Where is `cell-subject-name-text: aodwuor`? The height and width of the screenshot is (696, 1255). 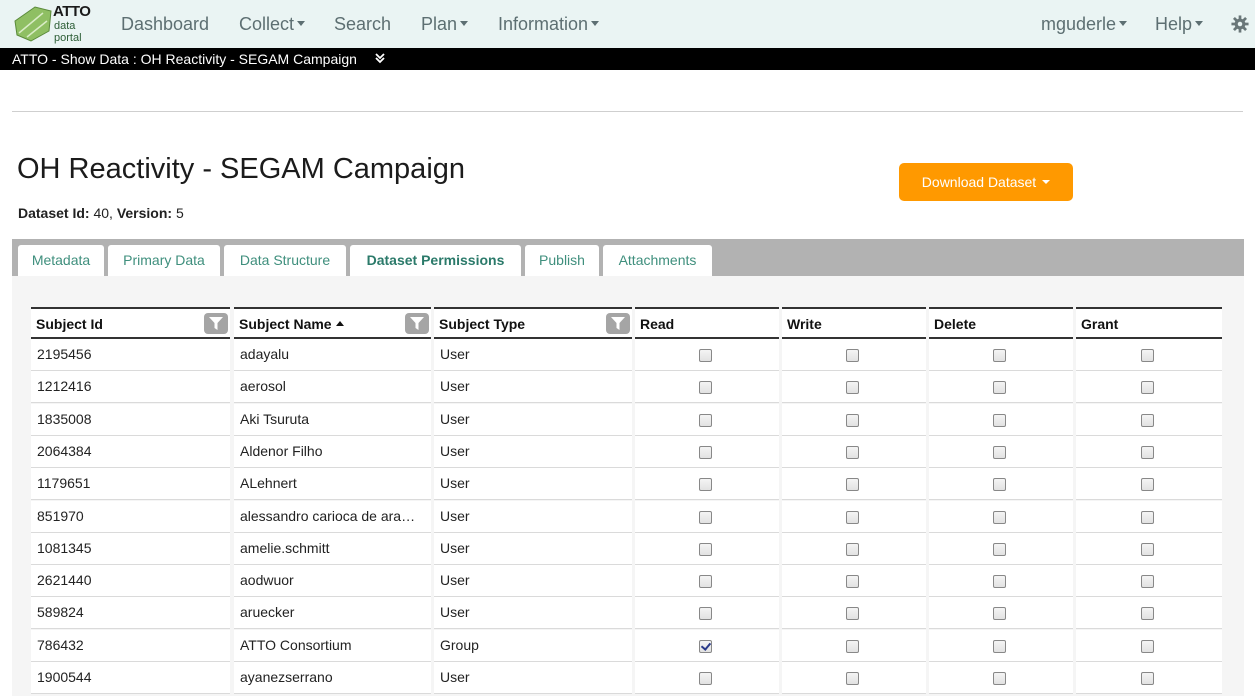 cell-subject-name-text: aodwuor is located at coordinates (267, 580).